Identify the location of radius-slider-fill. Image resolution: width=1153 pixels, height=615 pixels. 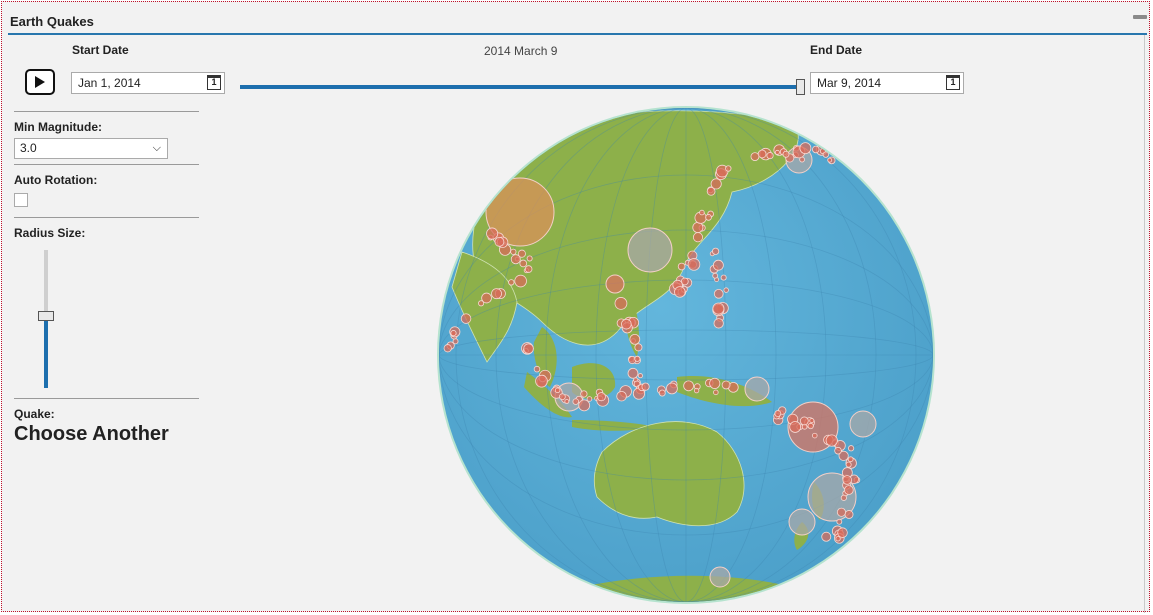
(46, 352).